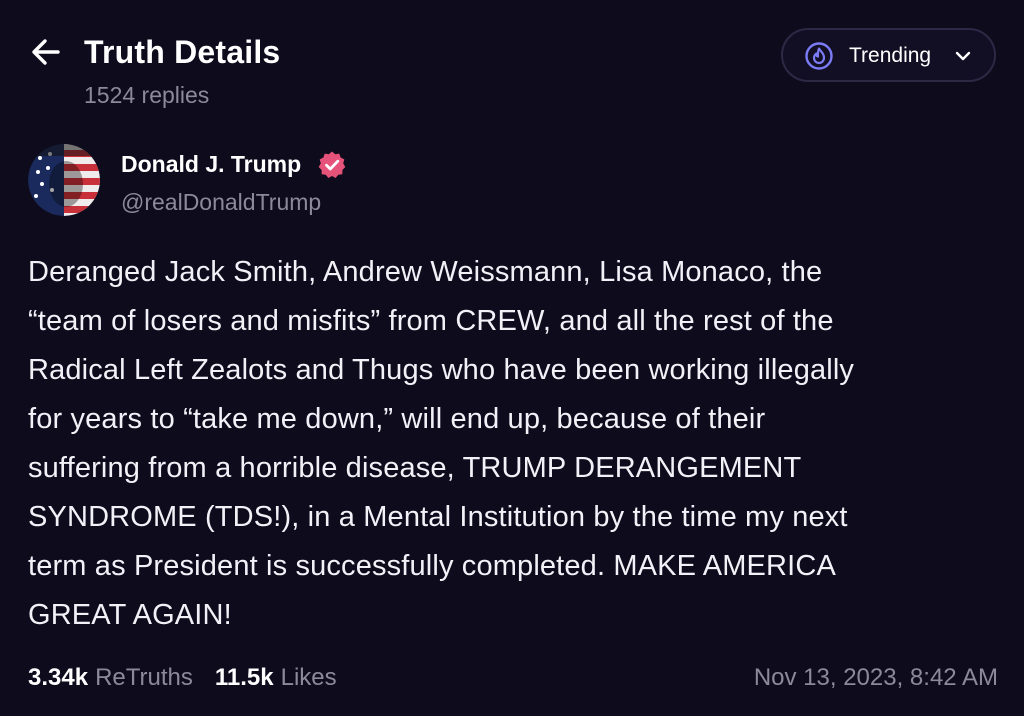  Describe the element at coordinates (221, 202) in the screenshot. I see `author-handle: @realDonaldTrump` at that location.